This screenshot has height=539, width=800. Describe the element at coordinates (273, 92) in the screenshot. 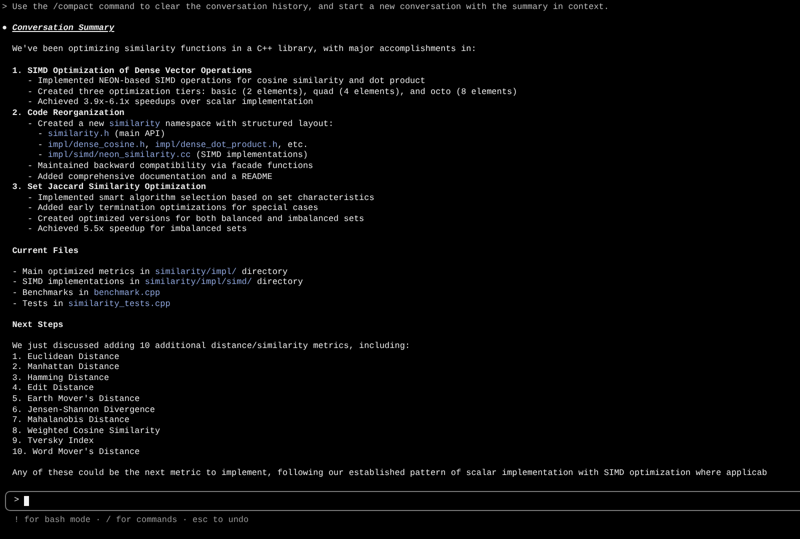

I see `list-item: - Created three optimization tiers: basic (2 elements), quad (4 elements), and octo (8 elements)` at that location.